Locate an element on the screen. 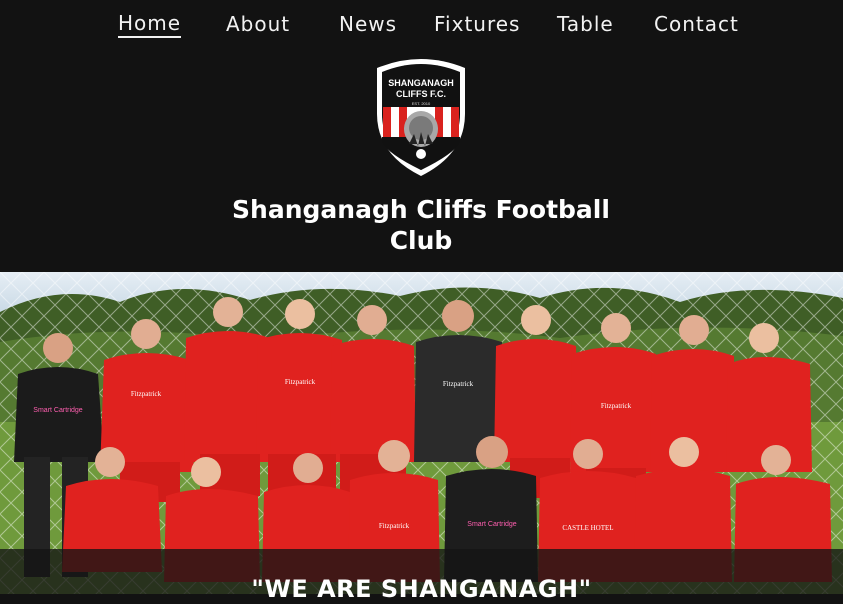 Image resolution: width=843 pixels, height=604 pixels. nav-fixtures-link: Fixtures is located at coordinates (477, 24).